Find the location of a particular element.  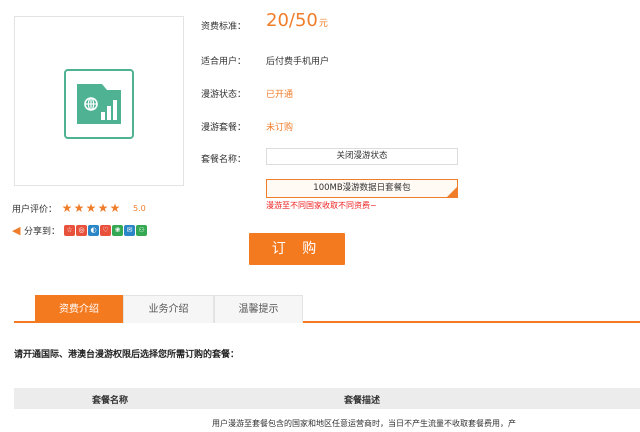

rating-stars: ★ ★ ★ ★ ★ is located at coordinates (91, 208).